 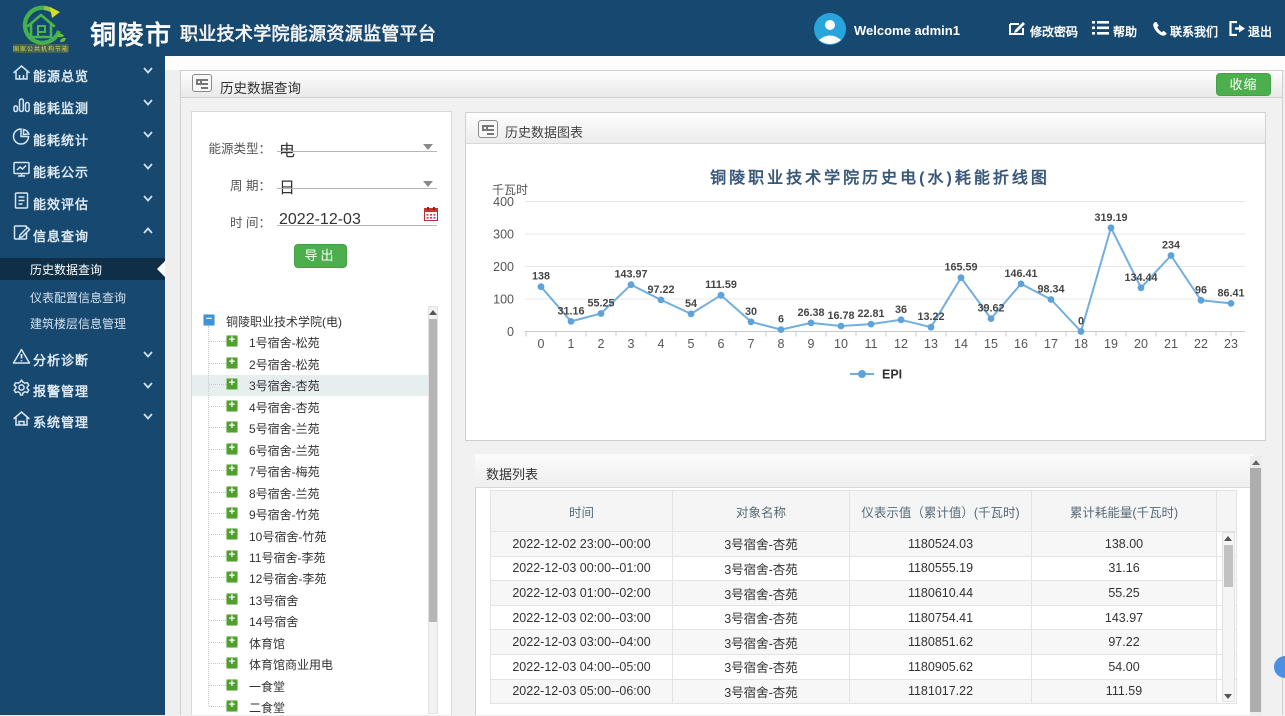 What do you see at coordinates (503, 235) in the screenshot?
I see `svg-text: 300` at bounding box center [503, 235].